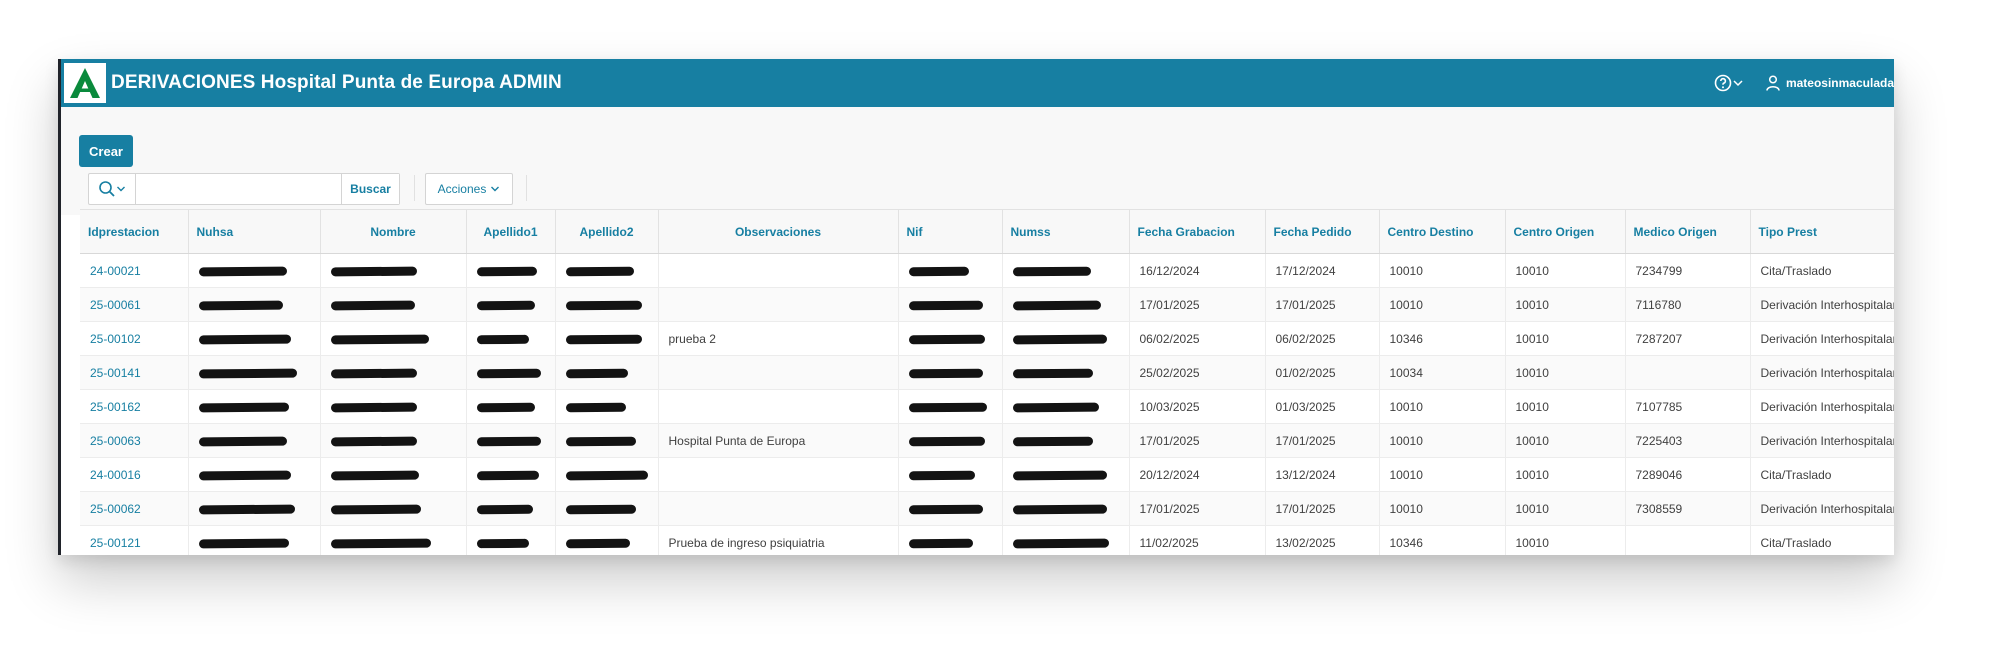 The width and height of the screenshot is (2002, 669). Describe the element at coordinates (393, 231) in the screenshot. I see `column-header-nombre: Nombre` at that location.